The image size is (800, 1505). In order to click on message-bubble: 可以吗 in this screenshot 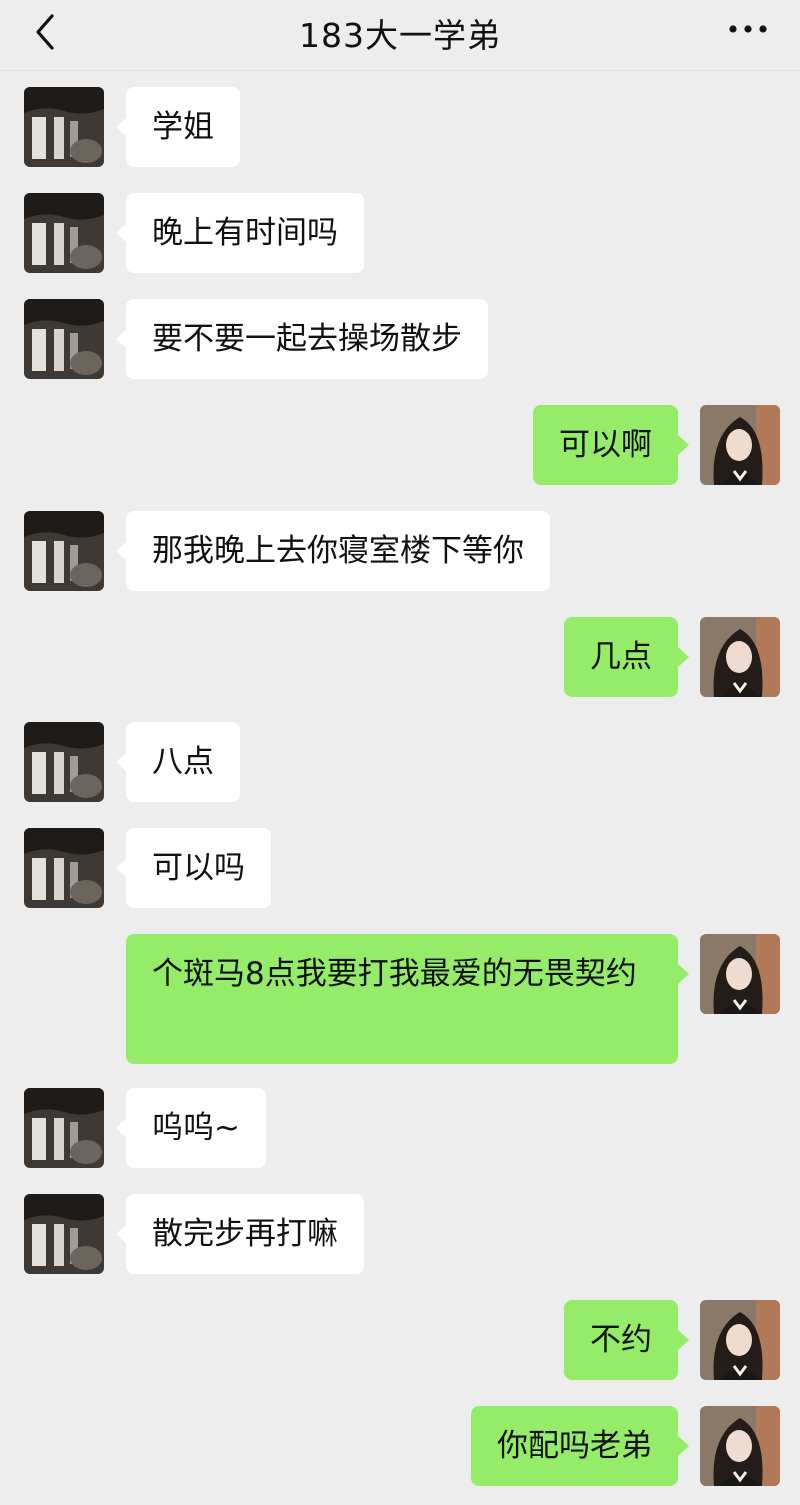, I will do `click(198, 868)`.